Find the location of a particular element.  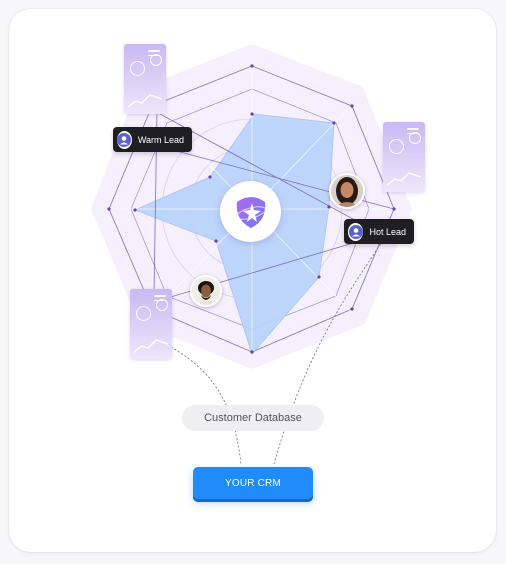

warm-lead-tag: Warm Lead is located at coordinates (152, 139).